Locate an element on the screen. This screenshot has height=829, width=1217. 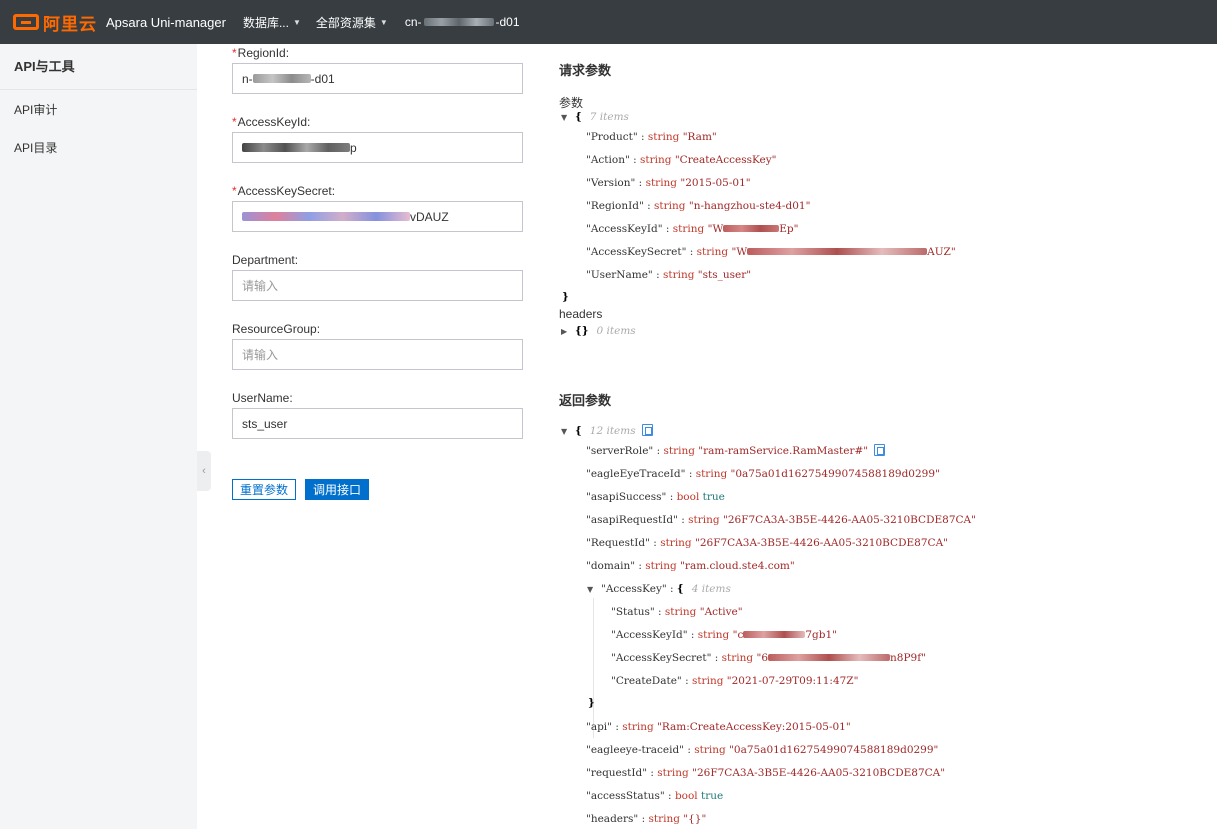
redacted-region is located at coordinates (458, 22).